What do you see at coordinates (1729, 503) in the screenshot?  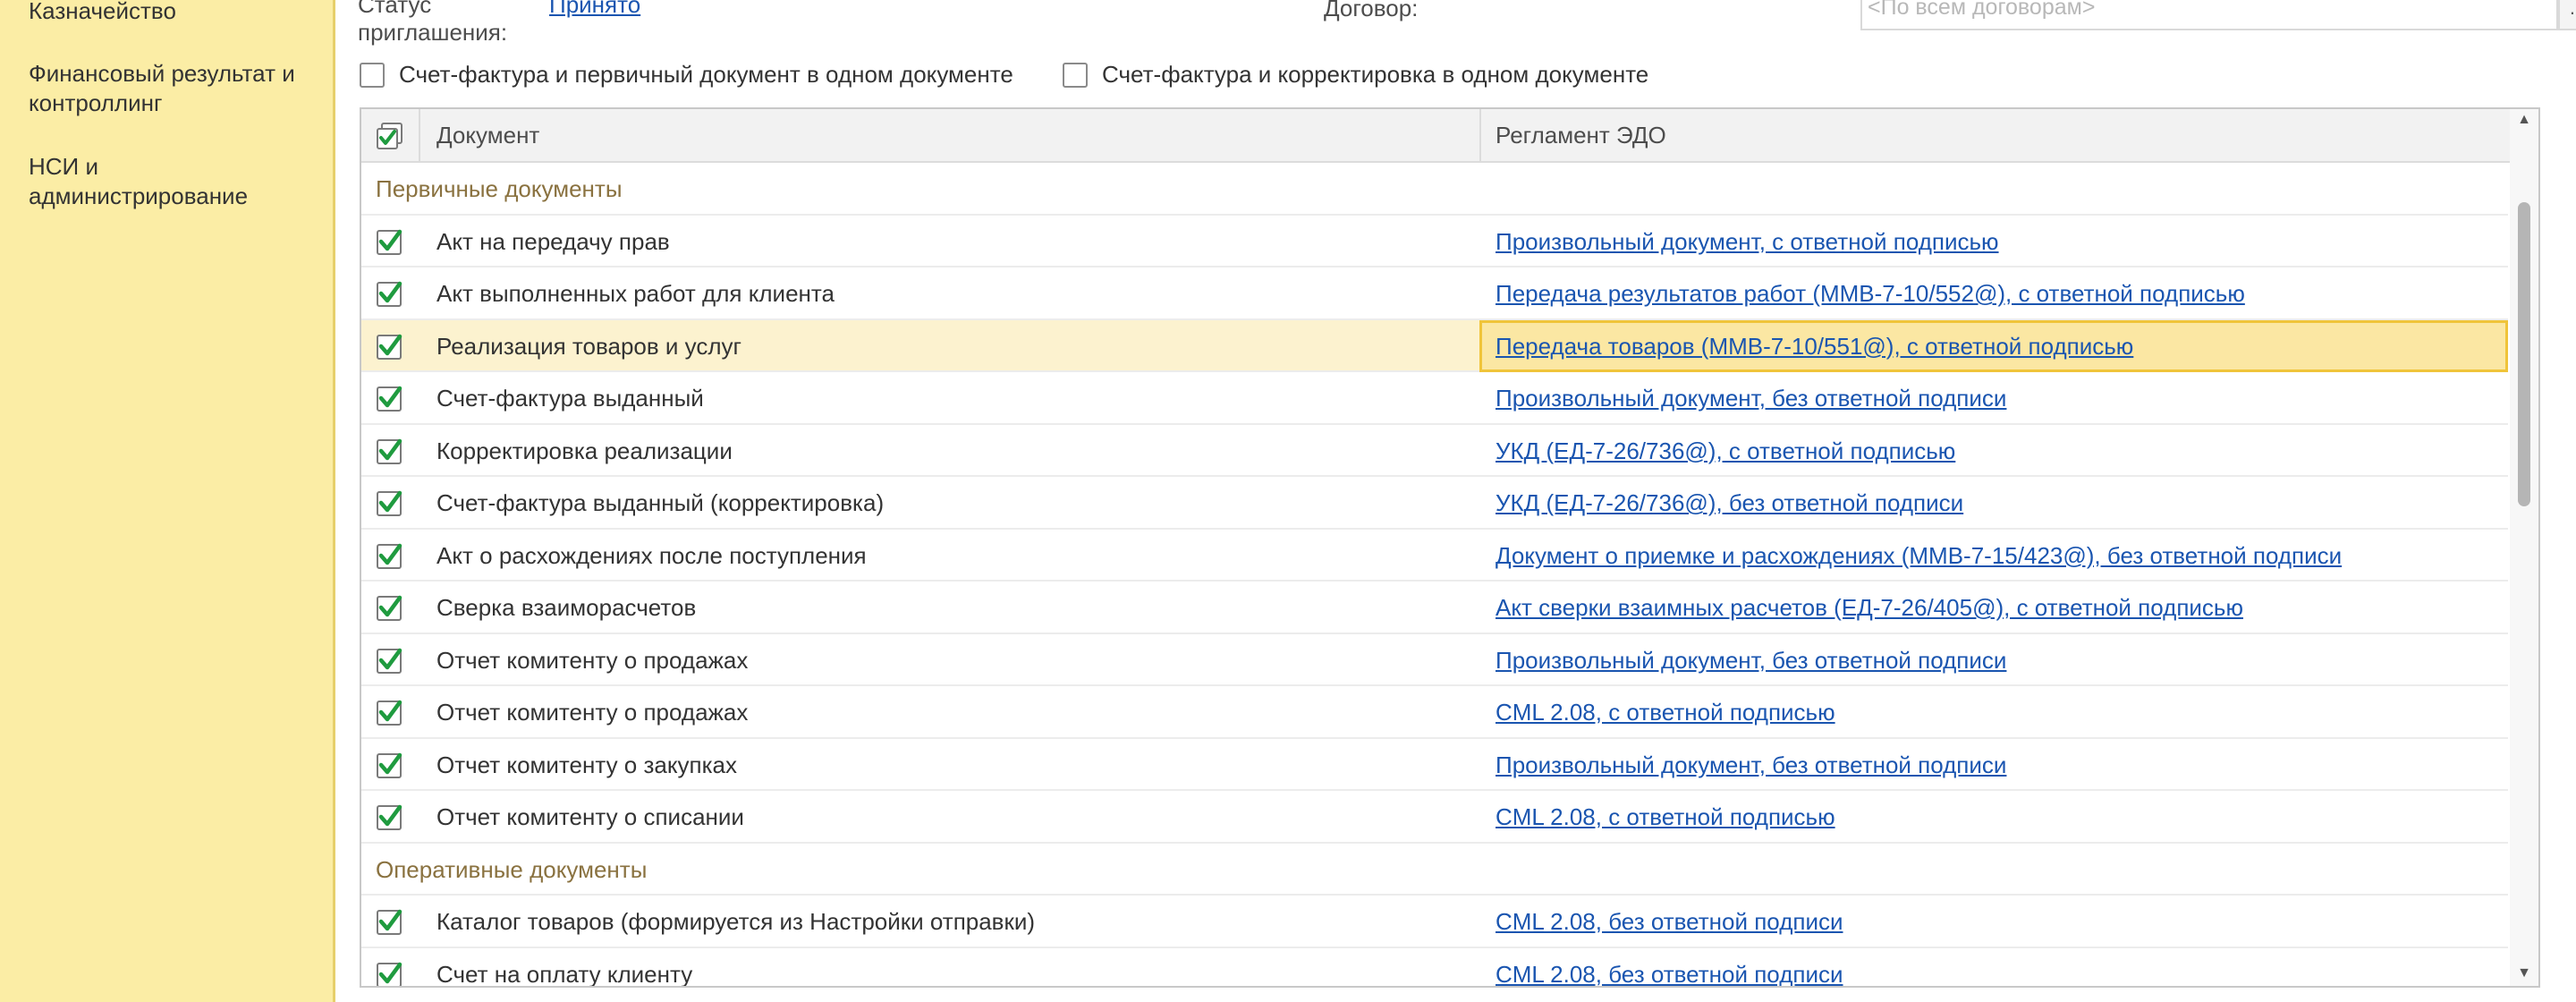 I see `regulation-link: УКД (ЕД-7-26/736@), без ответной подписи` at bounding box center [1729, 503].